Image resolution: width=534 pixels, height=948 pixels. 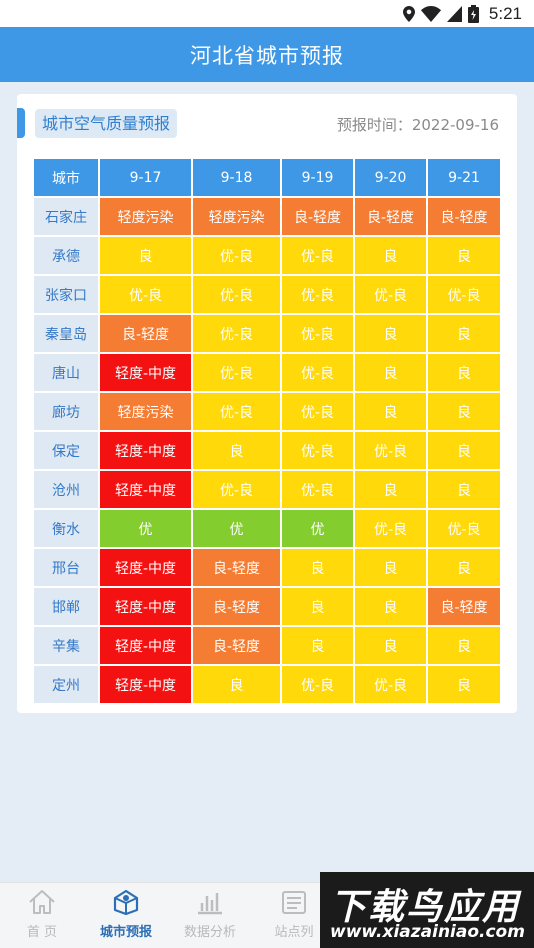 I want to click on table-row: 辛集 轻度-中度 良-轻度 良 良 良, so click(x=267, y=645).